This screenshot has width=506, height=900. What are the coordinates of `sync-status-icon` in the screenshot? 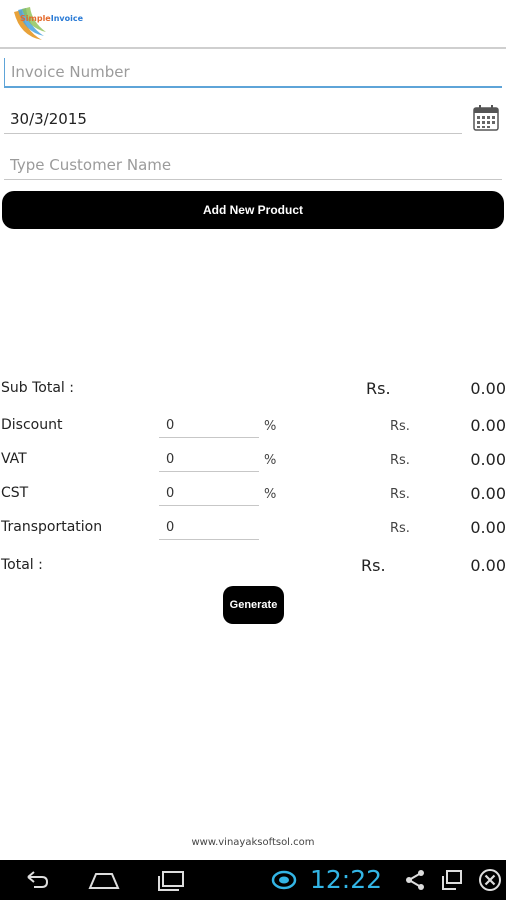 It's located at (284, 880).